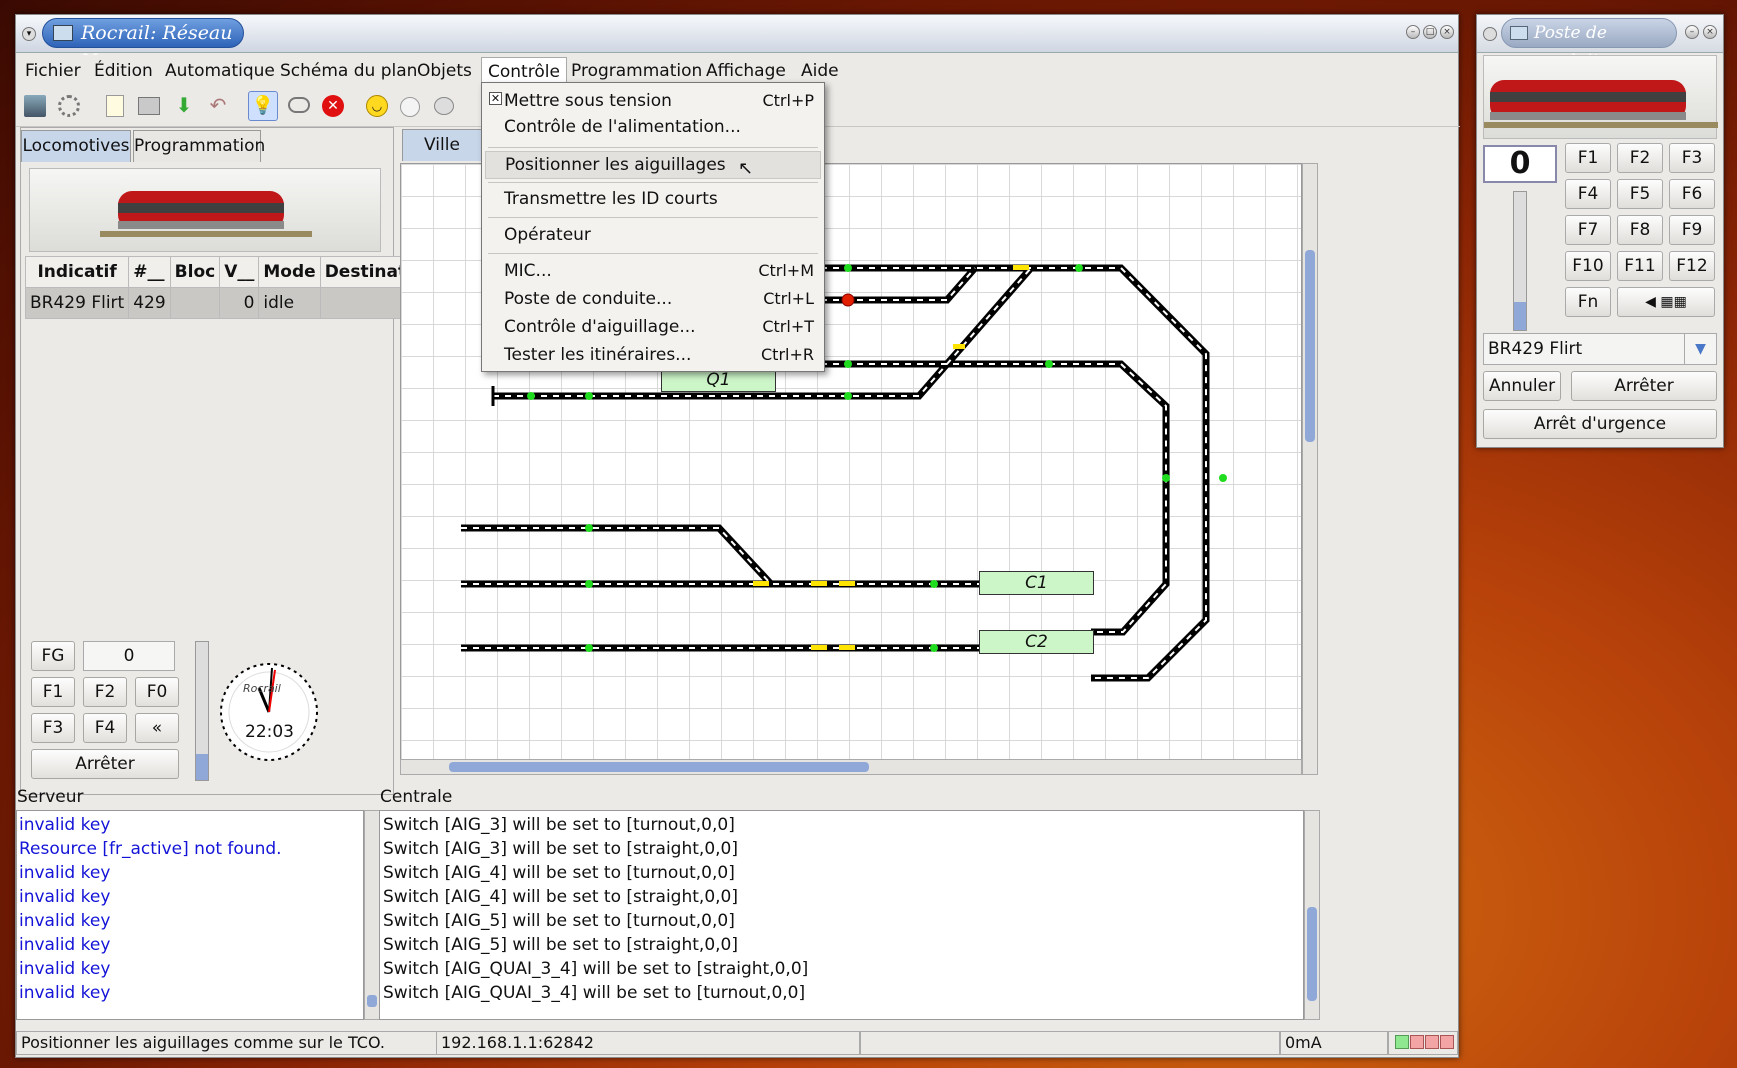  What do you see at coordinates (149, 272) in the screenshot?
I see `col-number: #__` at bounding box center [149, 272].